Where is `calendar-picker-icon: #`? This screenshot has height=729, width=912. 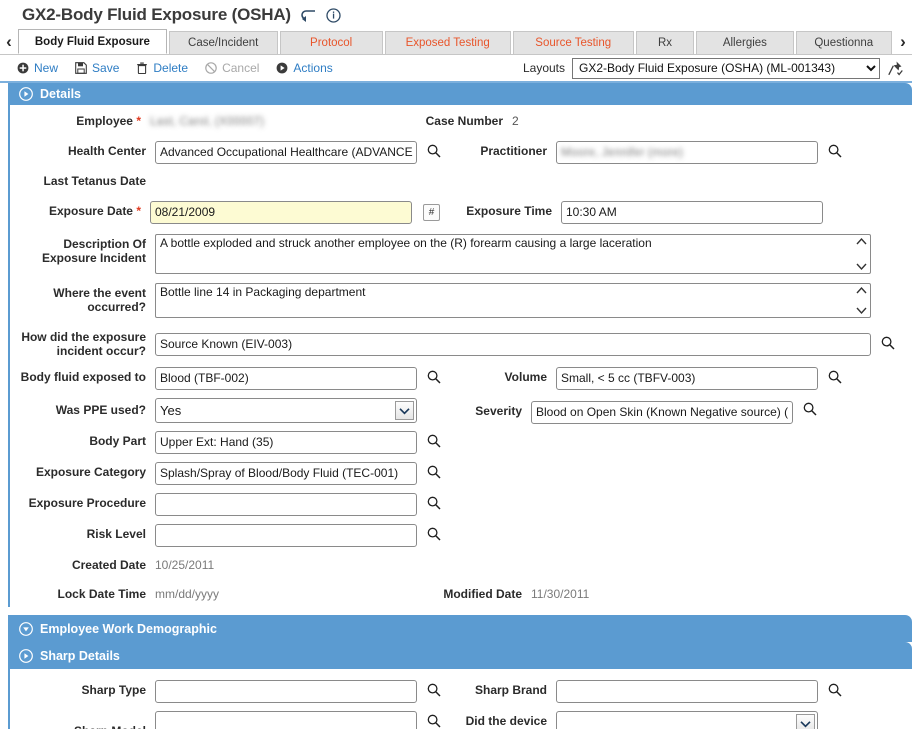 calendar-picker-icon: # is located at coordinates (431, 212).